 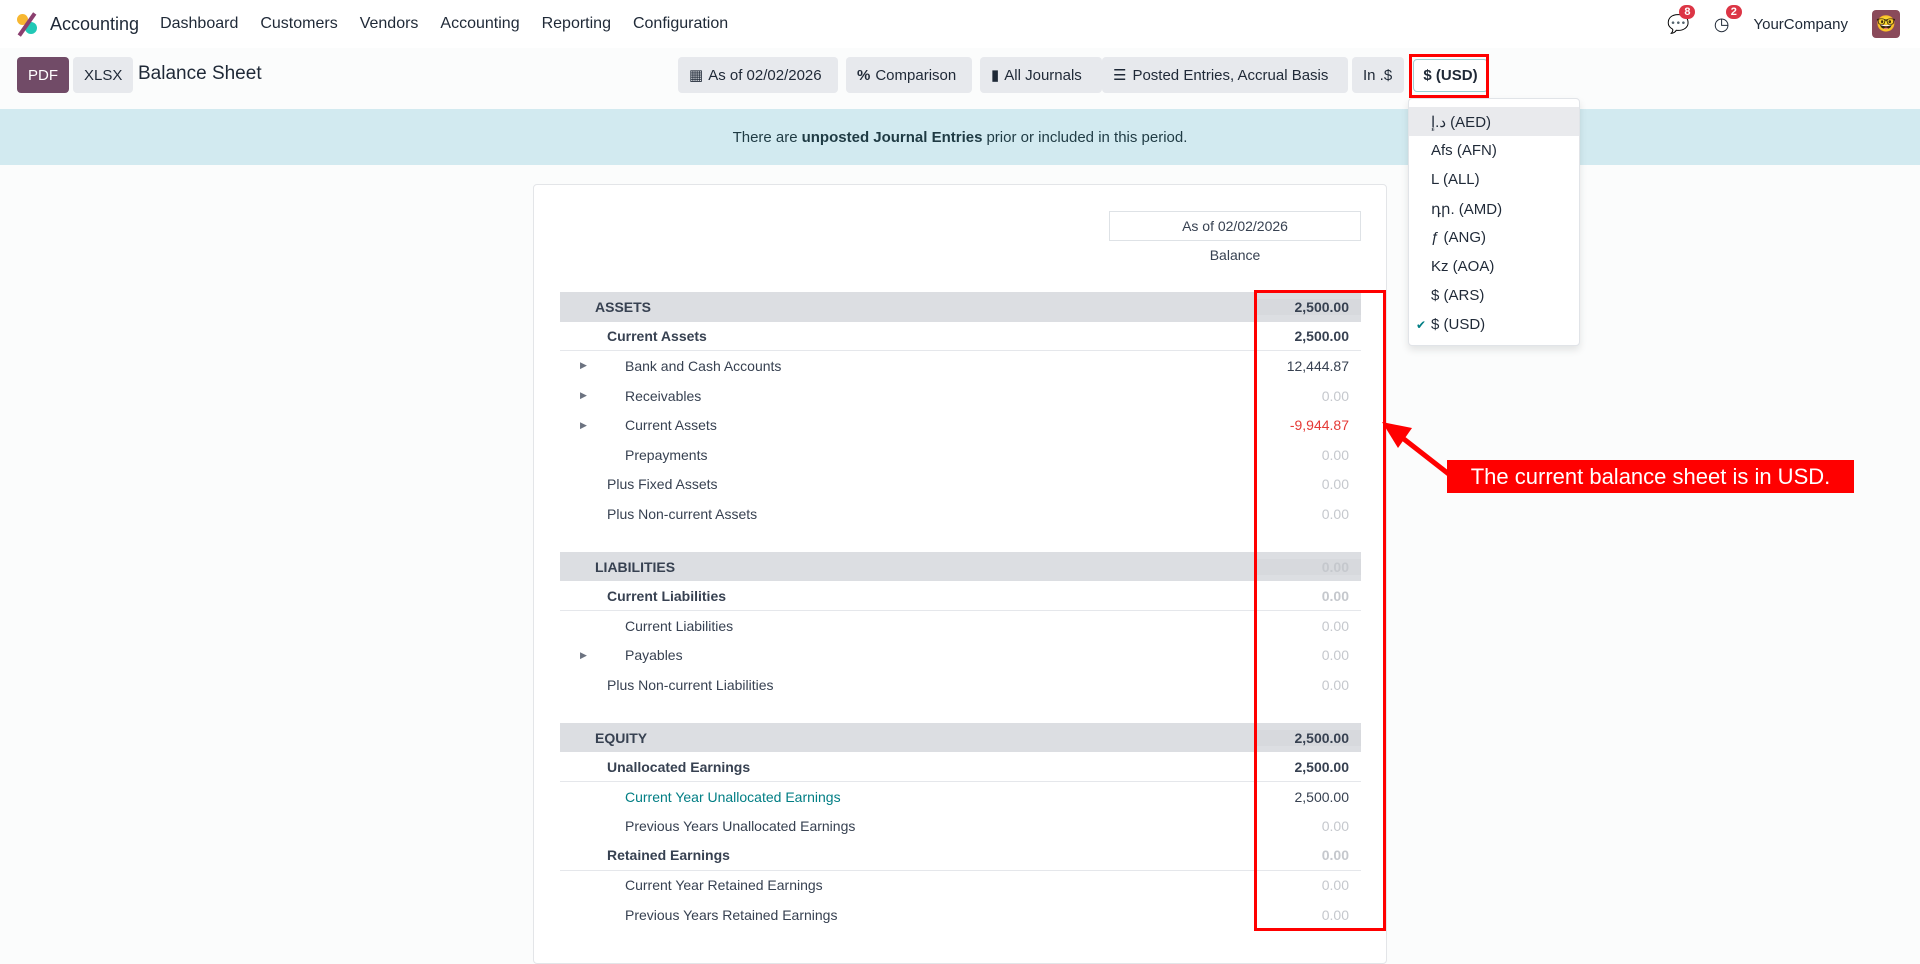 What do you see at coordinates (960, 596) in the screenshot?
I see `report-row-subtotal: Current Liabilities 0.00` at bounding box center [960, 596].